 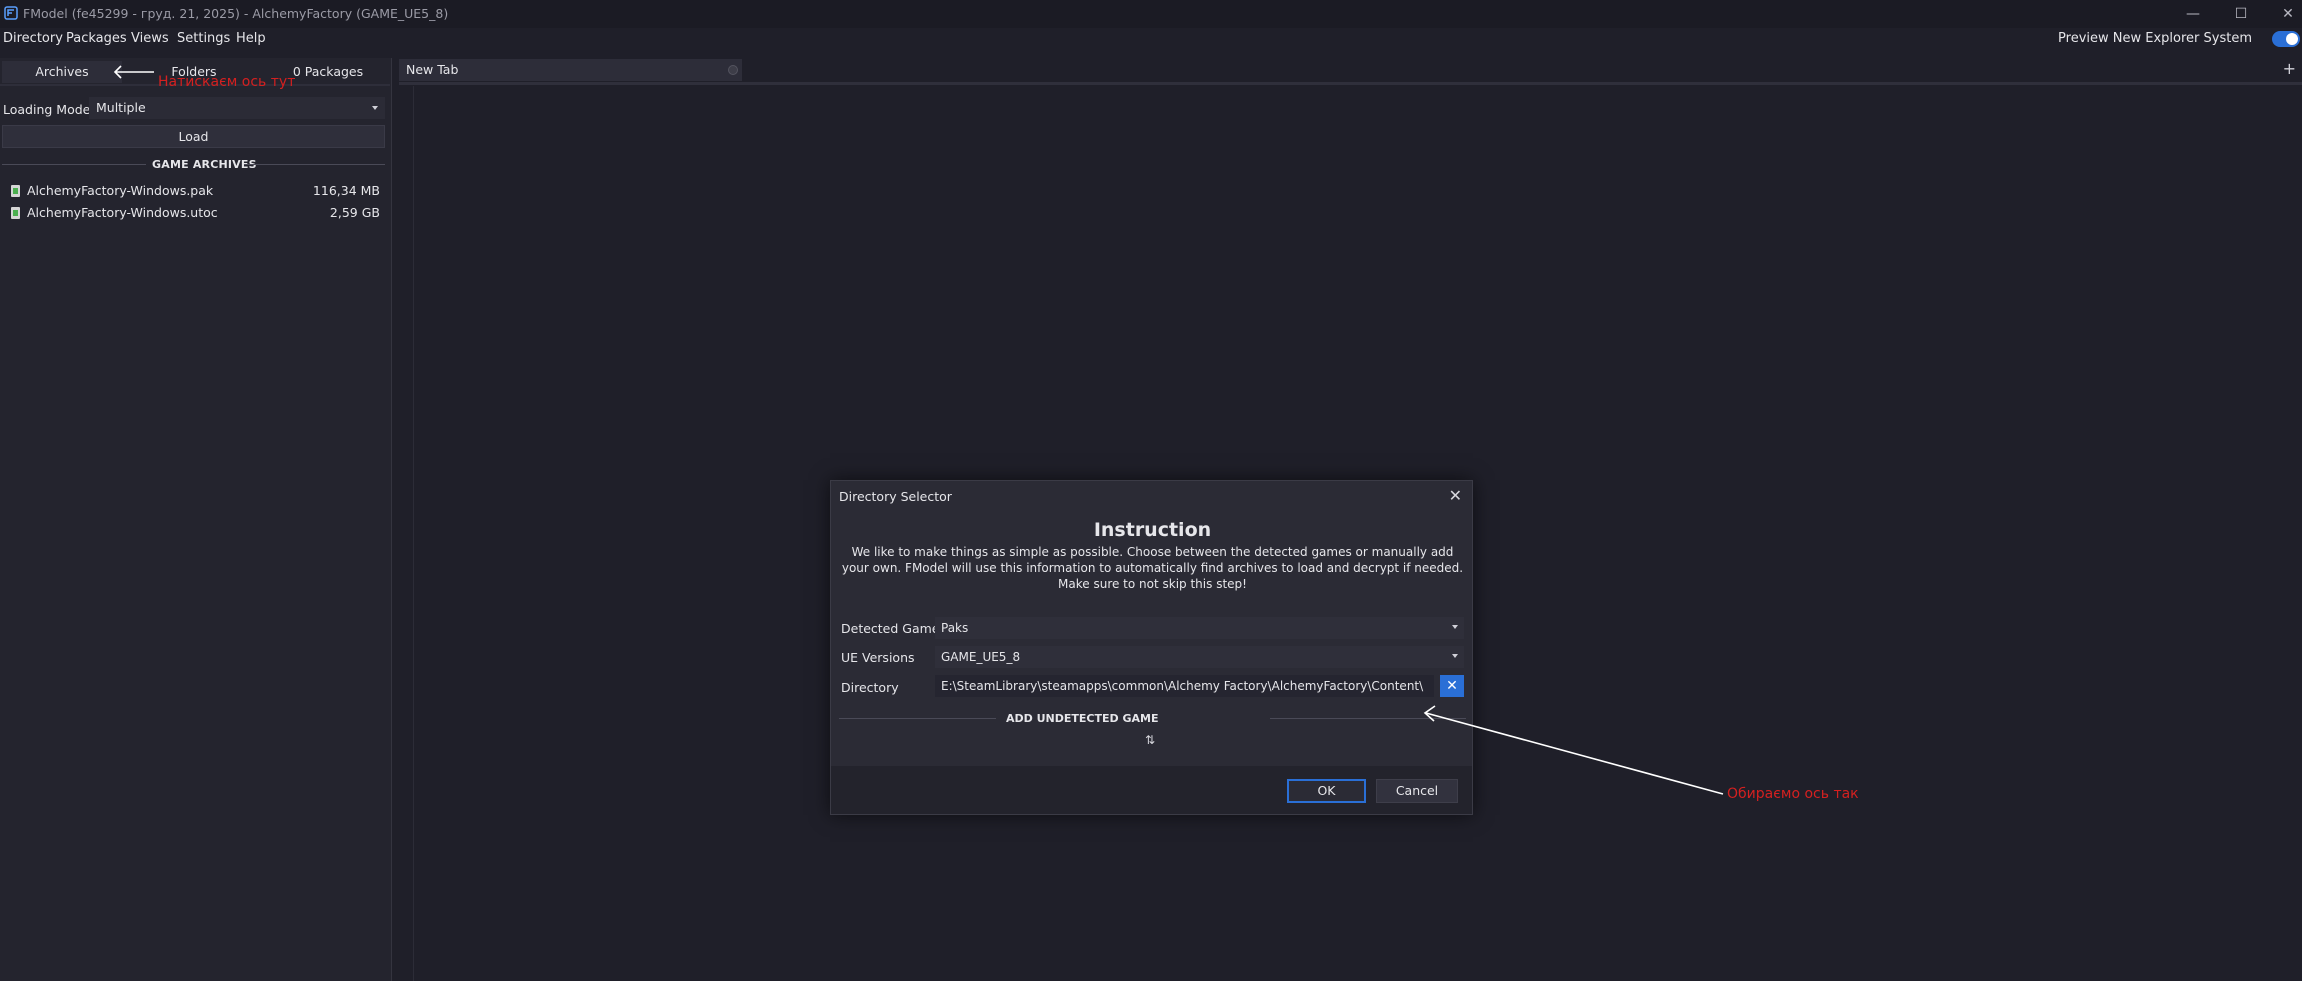 What do you see at coordinates (570, 70) in the screenshot?
I see `tab-new-tab: New Tab` at bounding box center [570, 70].